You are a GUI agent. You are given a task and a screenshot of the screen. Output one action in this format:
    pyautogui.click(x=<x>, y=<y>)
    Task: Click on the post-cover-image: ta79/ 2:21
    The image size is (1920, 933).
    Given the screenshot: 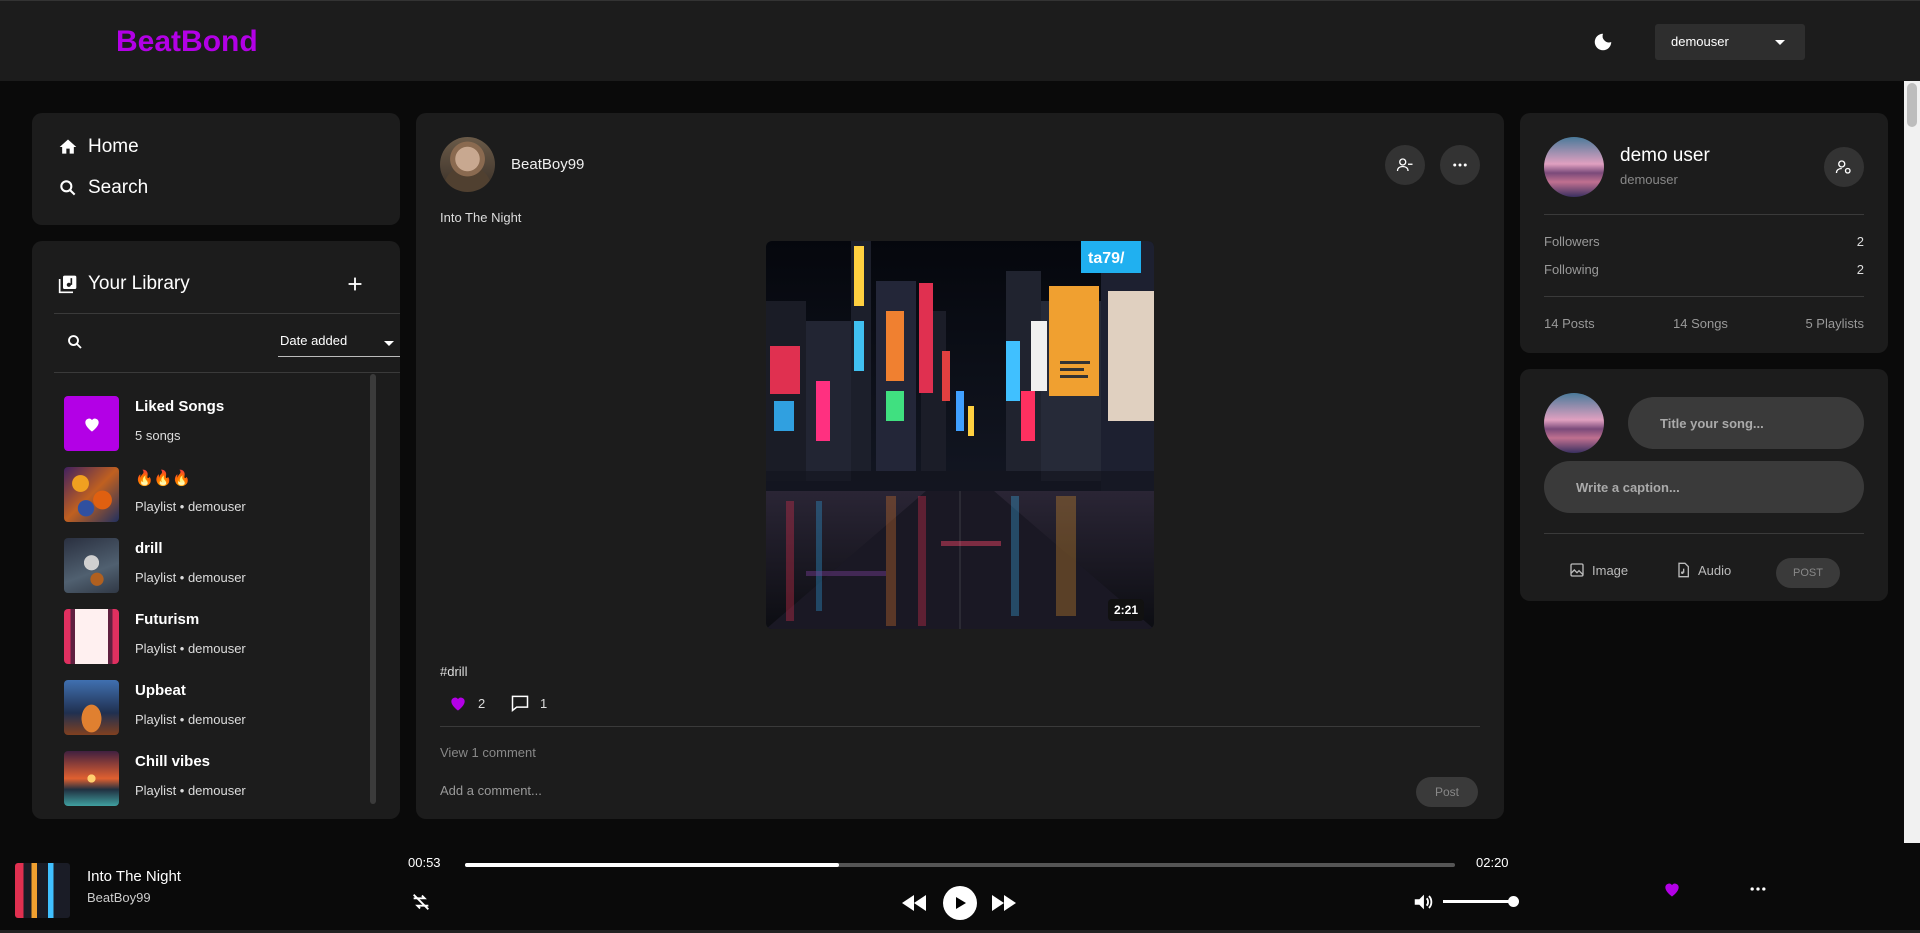 What is the action you would take?
    pyautogui.click(x=960, y=435)
    